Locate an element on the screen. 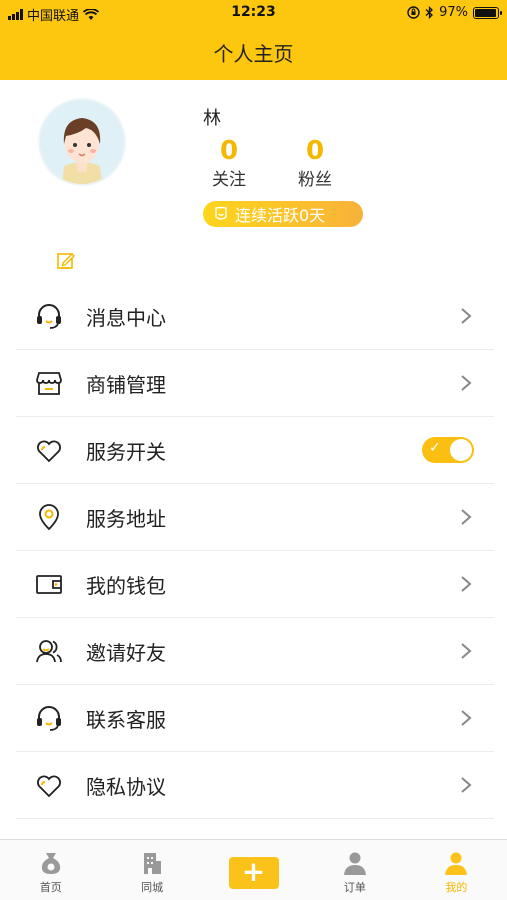  building-icon is located at coordinates (153, 863).